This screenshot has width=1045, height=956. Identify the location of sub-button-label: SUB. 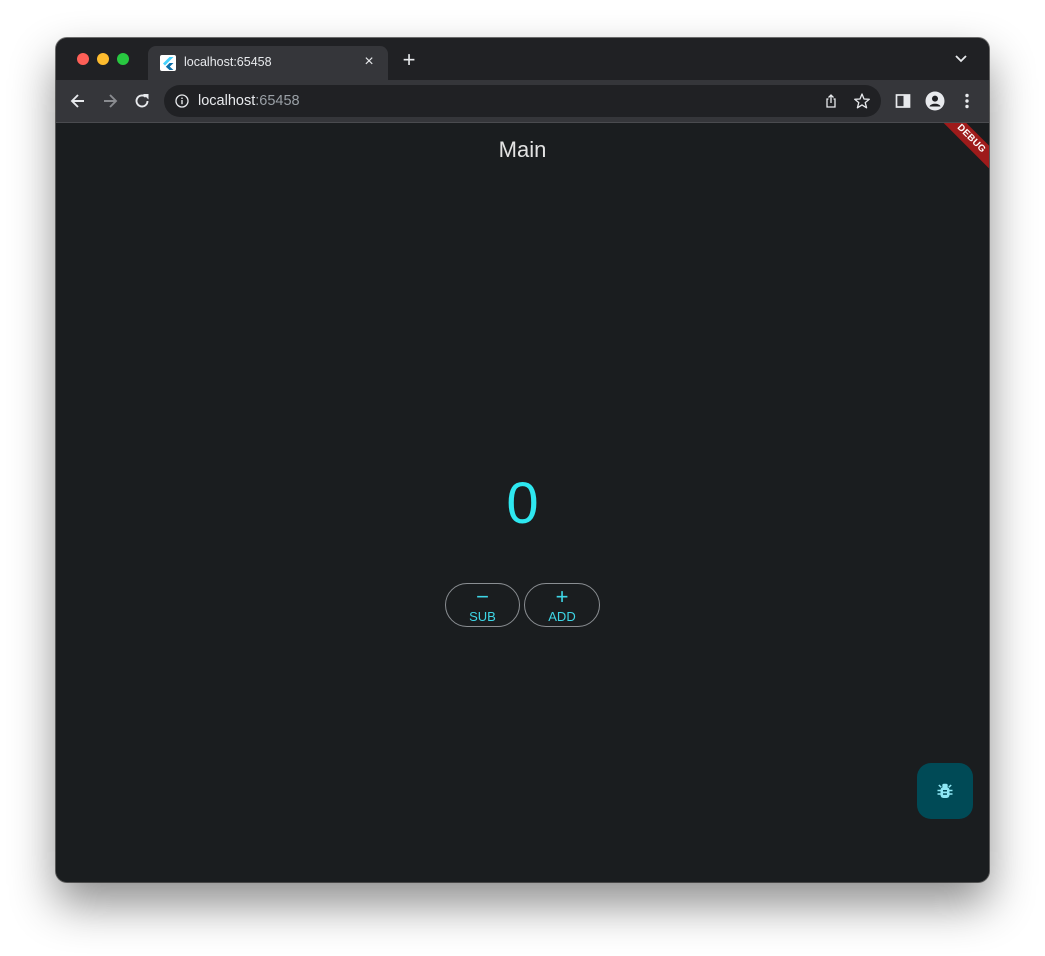
(482, 616).